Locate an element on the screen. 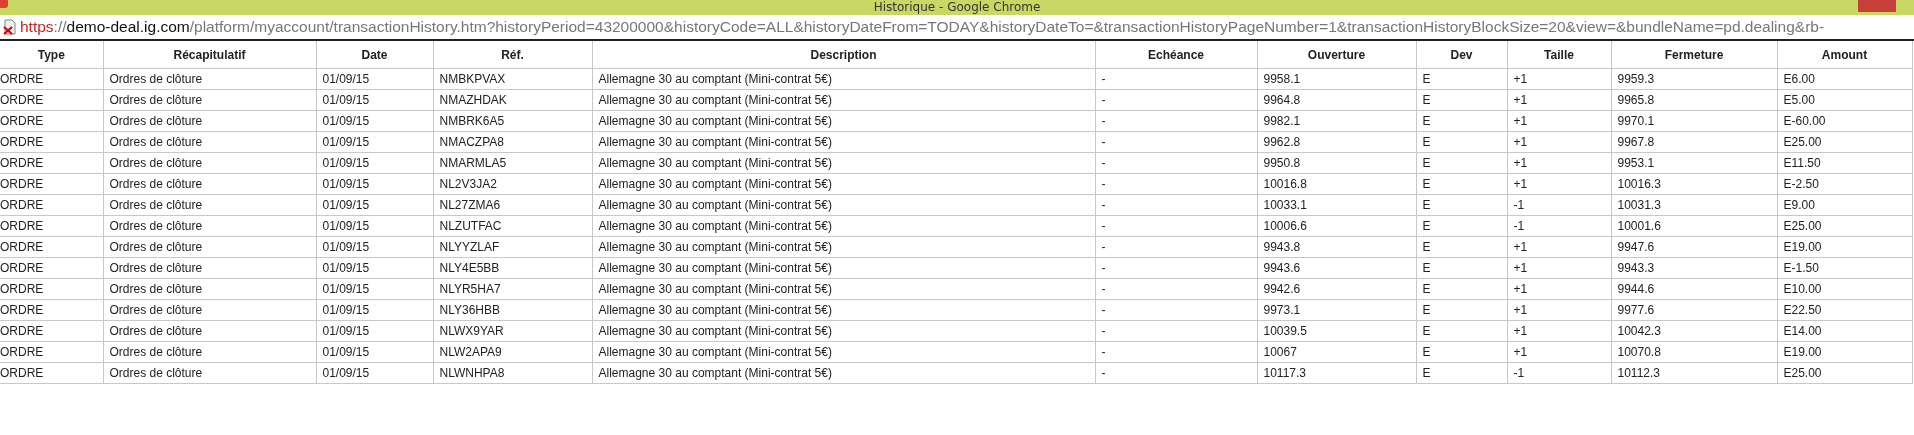  table-cell: NLZUTFAC is located at coordinates (512, 226).